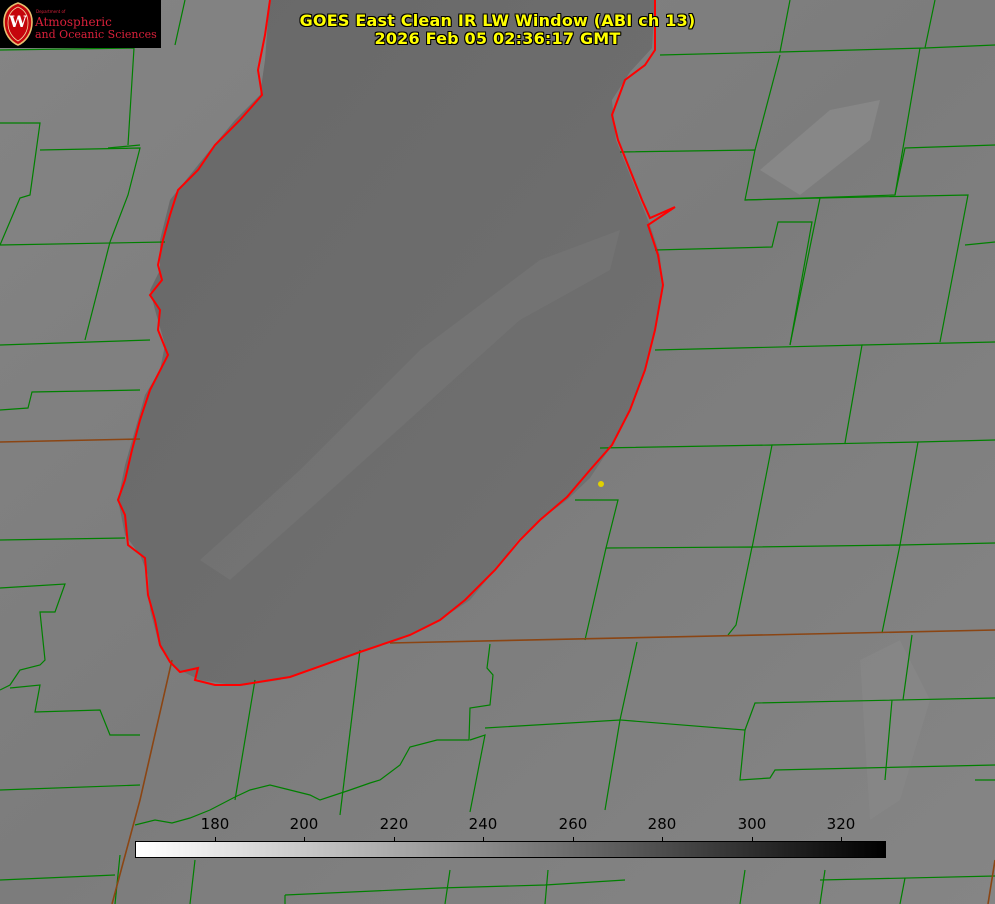  Describe the element at coordinates (215, 824) in the screenshot. I see `colorbar-tick-label: 180` at that location.